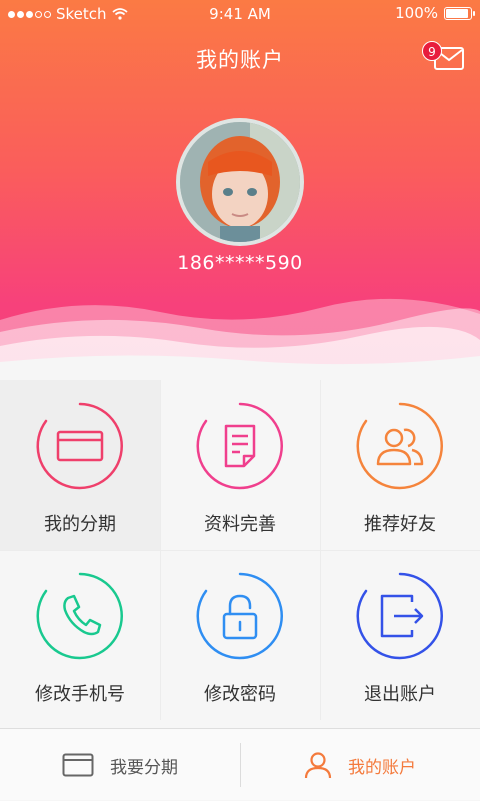 This screenshot has width=480, height=801. What do you see at coordinates (400, 694) in the screenshot?
I see `menu-label: 退出账户` at bounding box center [400, 694].